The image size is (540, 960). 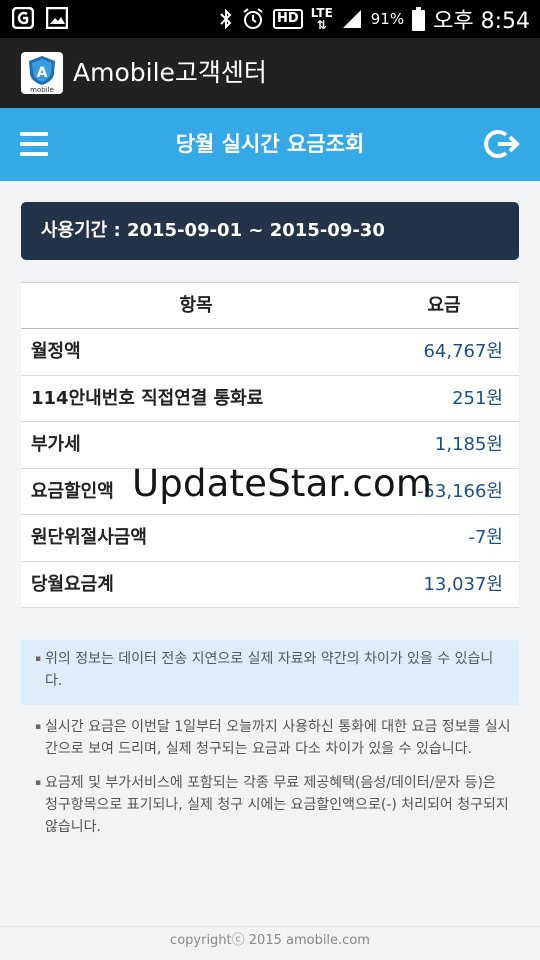 I want to click on page-header: 당월 실시간 요금조회, so click(x=270, y=144).